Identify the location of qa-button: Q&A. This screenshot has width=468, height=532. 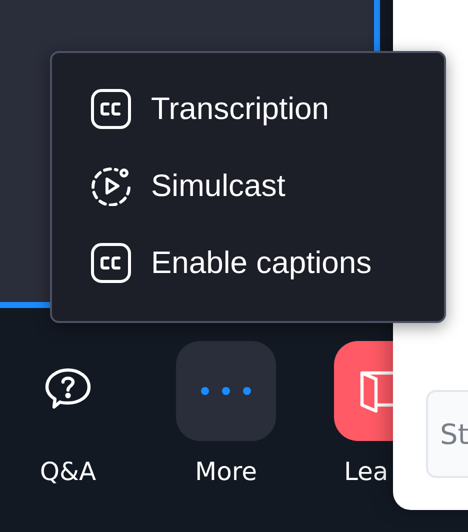
(68, 413).